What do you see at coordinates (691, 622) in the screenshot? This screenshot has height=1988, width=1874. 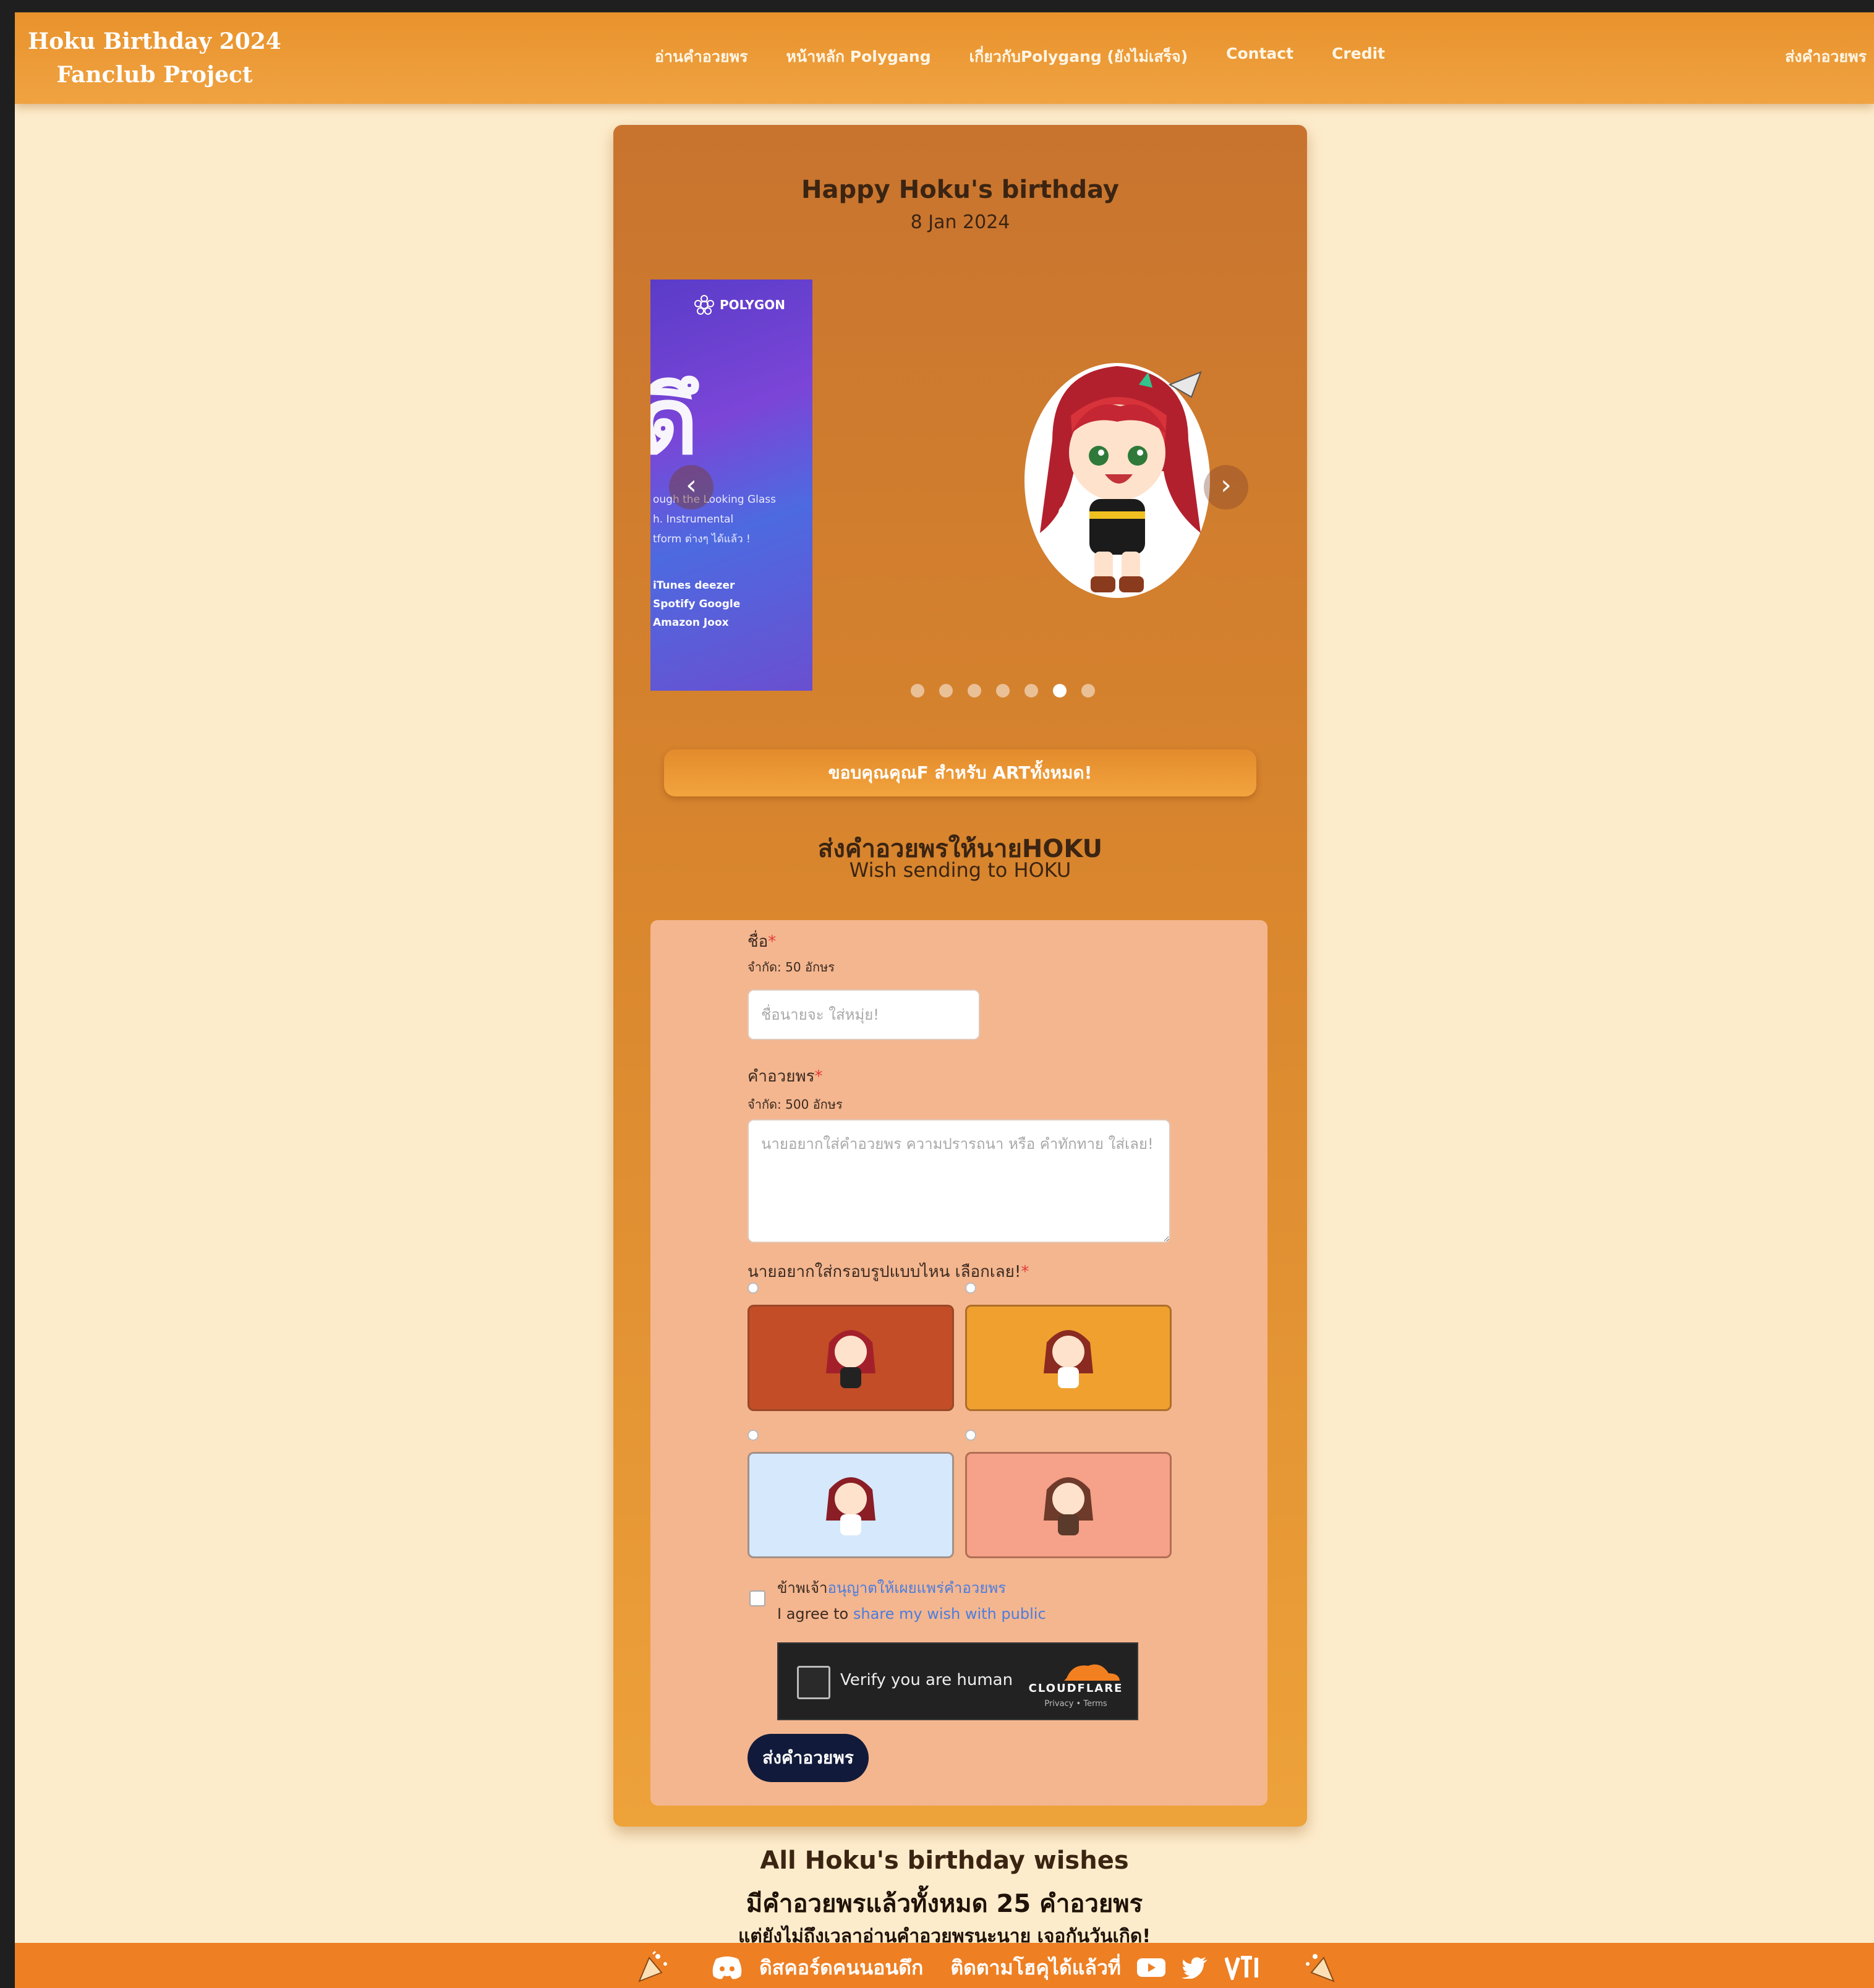 I see `store-line: Amazon Joox` at bounding box center [691, 622].